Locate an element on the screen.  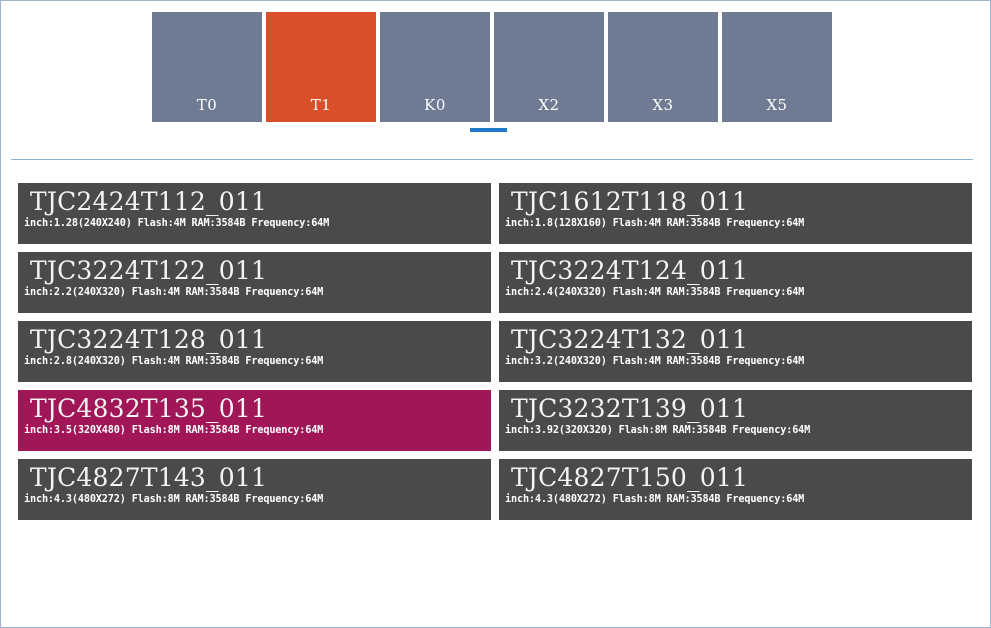
device-model: TJC3232T139_011 is located at coordinates (630, 408).